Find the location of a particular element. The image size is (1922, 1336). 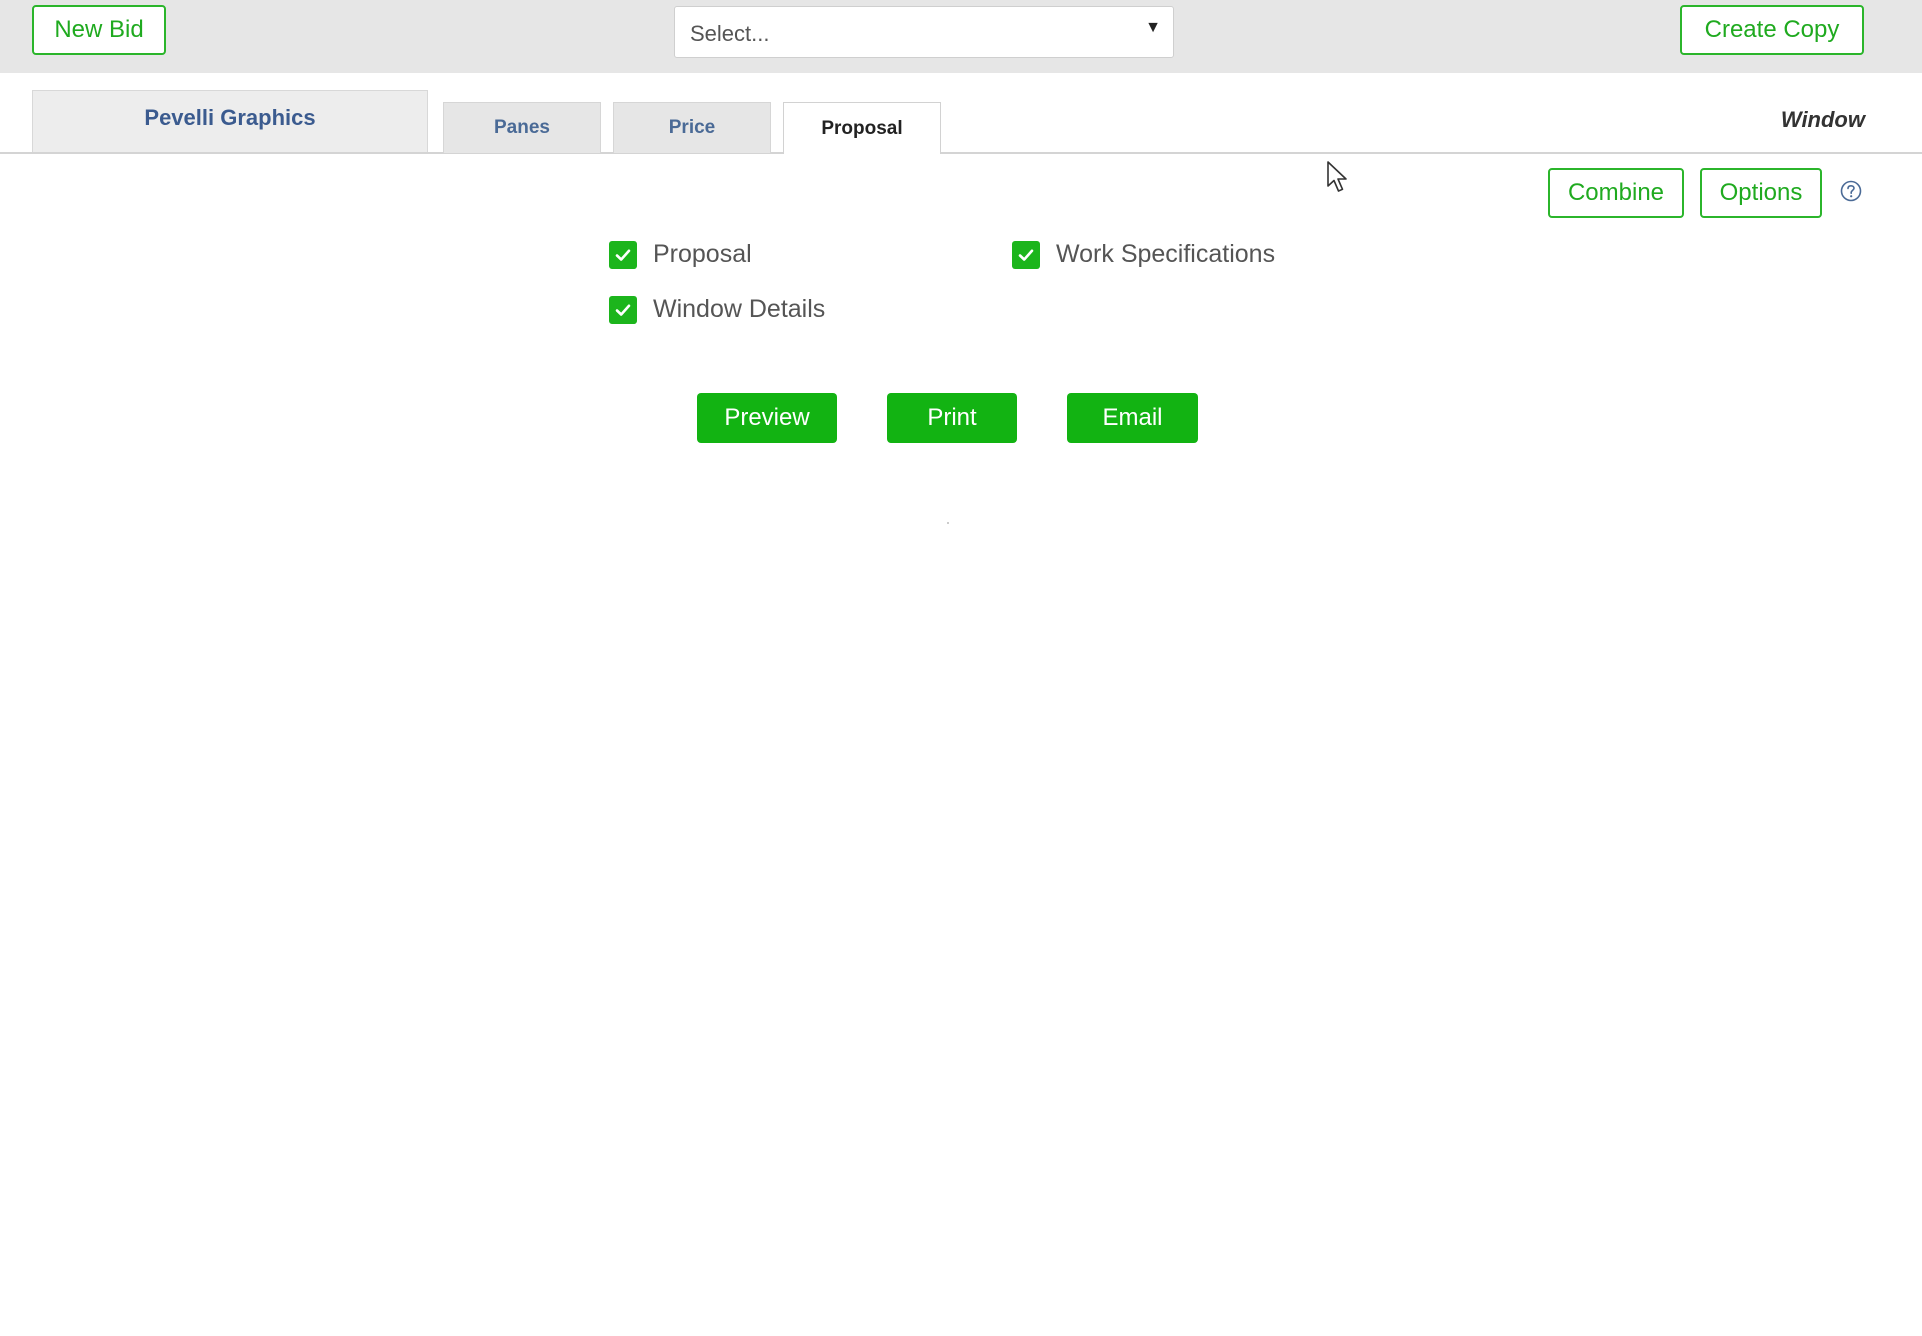

question-circle-icon is located at coordinates (1851, 191).